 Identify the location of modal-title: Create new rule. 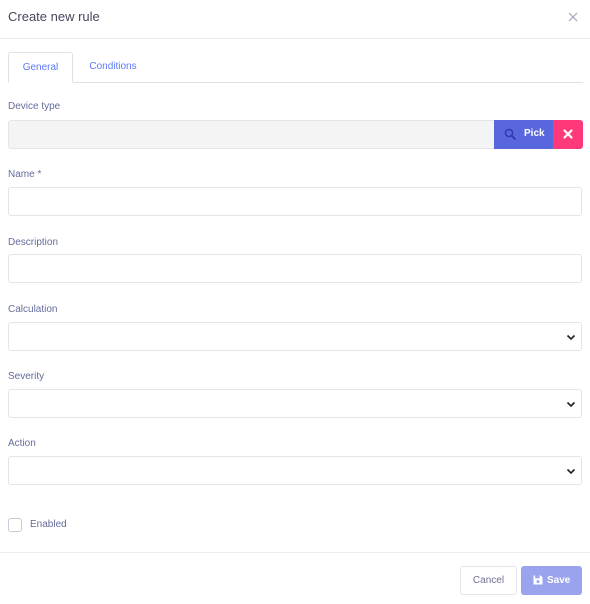
(54, 16).